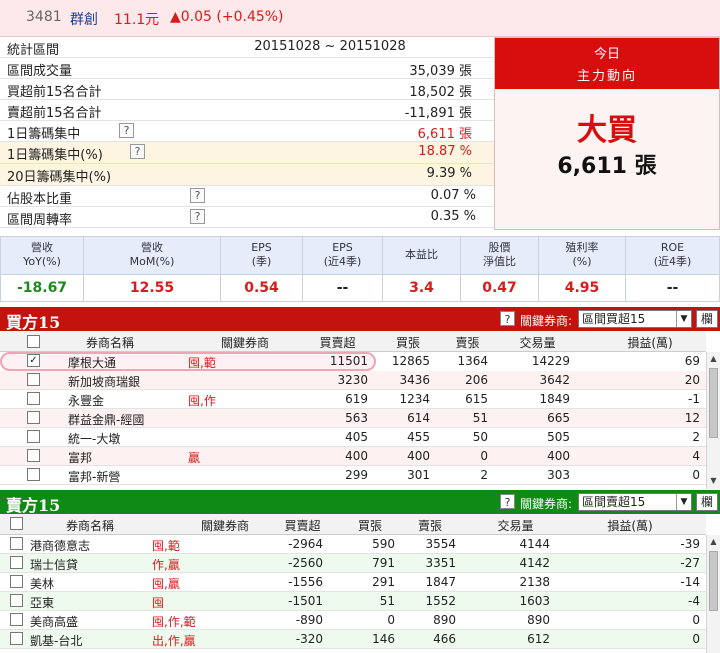 This screenshot has height=653, width=720. I want to click on table-row: ✓ 摩根大通 囤,範 11501 12865 1364 14229 69, so click(350, 361).